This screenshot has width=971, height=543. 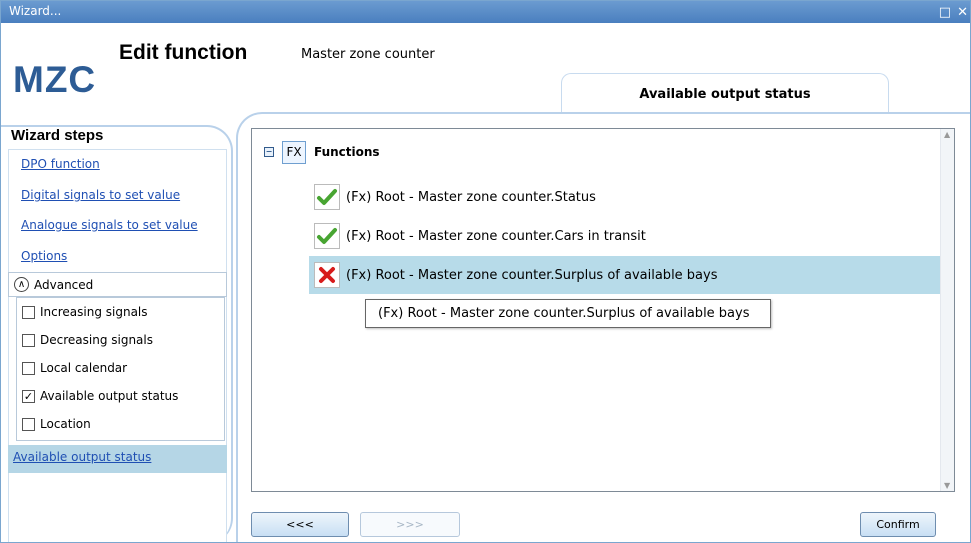 What do you see at coordinates (60, 164) in the screenshot?
I see `step-dpo-function: DPO function` at bounding box center [60, 164].